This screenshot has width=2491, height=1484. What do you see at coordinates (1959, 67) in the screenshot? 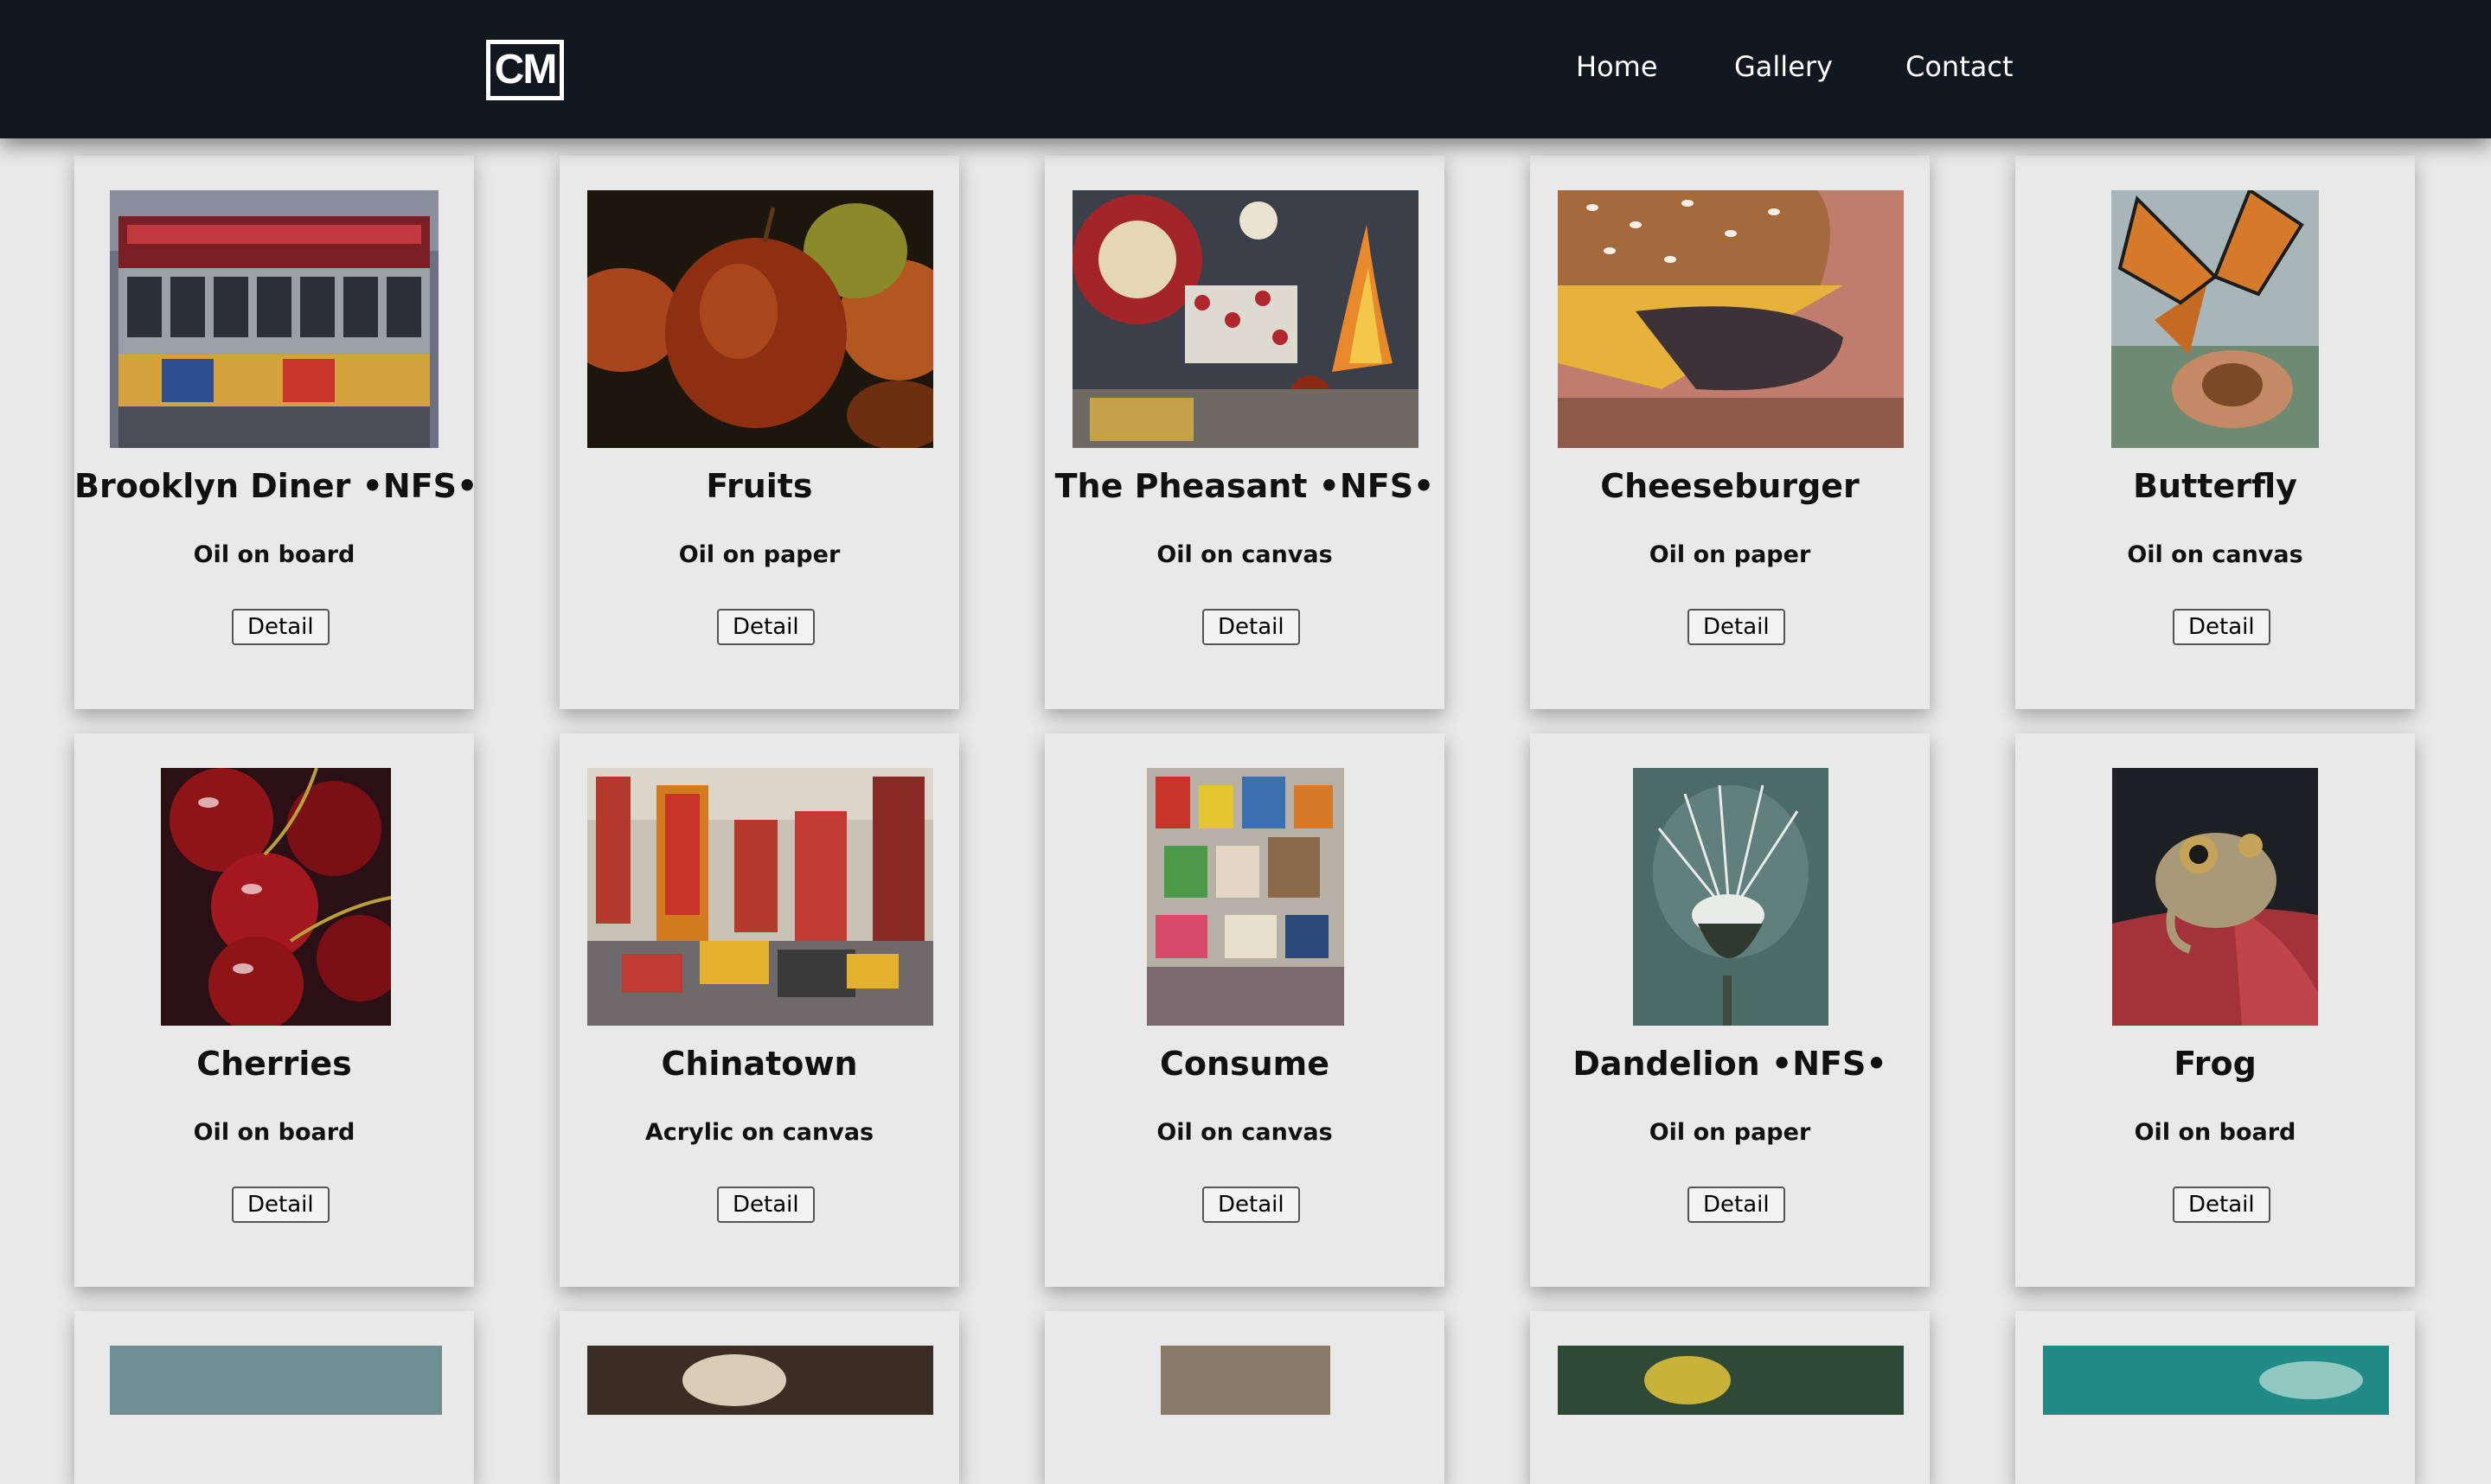
I see `nav-contact-link: Contact` at bounding box center [1959, 67].